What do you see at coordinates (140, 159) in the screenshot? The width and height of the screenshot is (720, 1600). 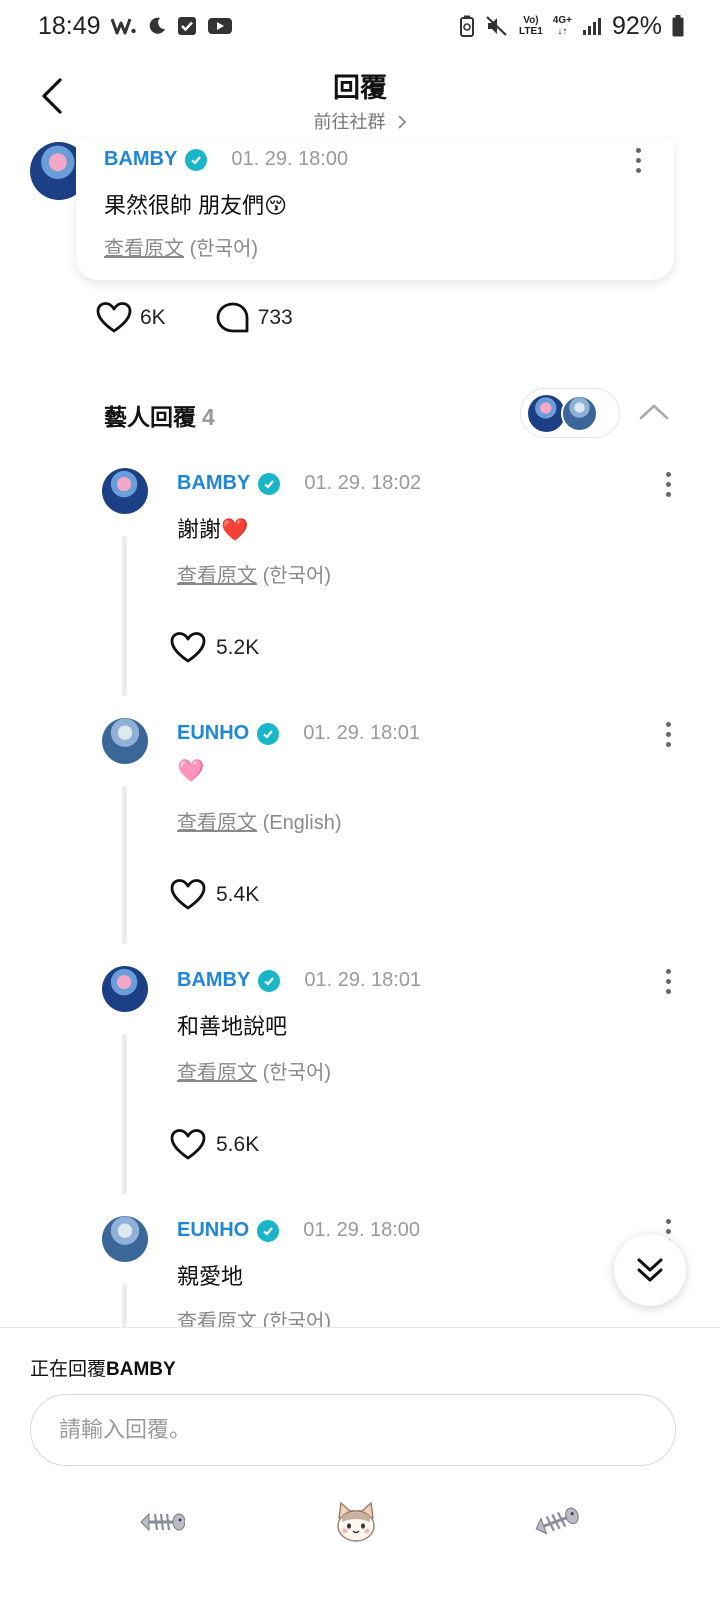 I see `post-author-name: BAMBY` at bounding box center [140, 159].